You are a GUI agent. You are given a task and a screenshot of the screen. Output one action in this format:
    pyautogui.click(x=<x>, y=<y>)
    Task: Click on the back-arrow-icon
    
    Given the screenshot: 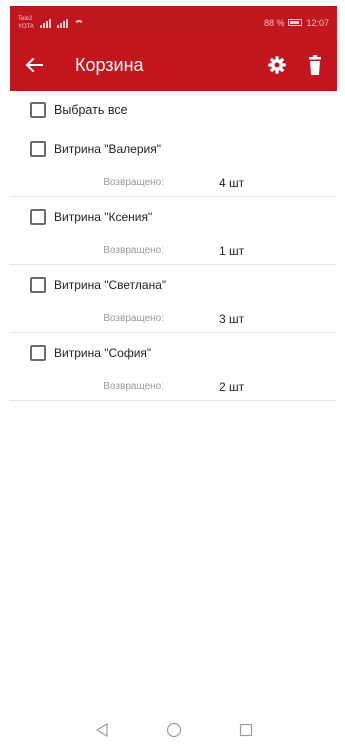 What is the action you would take?
    pyautogui.click(x=34, y=65)
    